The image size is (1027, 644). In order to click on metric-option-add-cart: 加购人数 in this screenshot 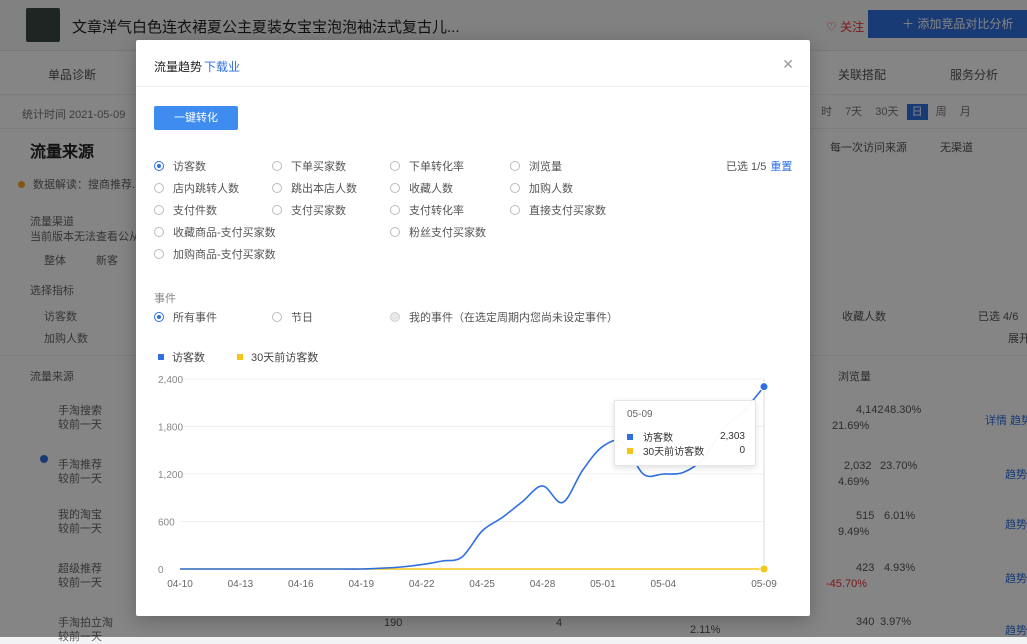, I will do `click(541, 188)`.